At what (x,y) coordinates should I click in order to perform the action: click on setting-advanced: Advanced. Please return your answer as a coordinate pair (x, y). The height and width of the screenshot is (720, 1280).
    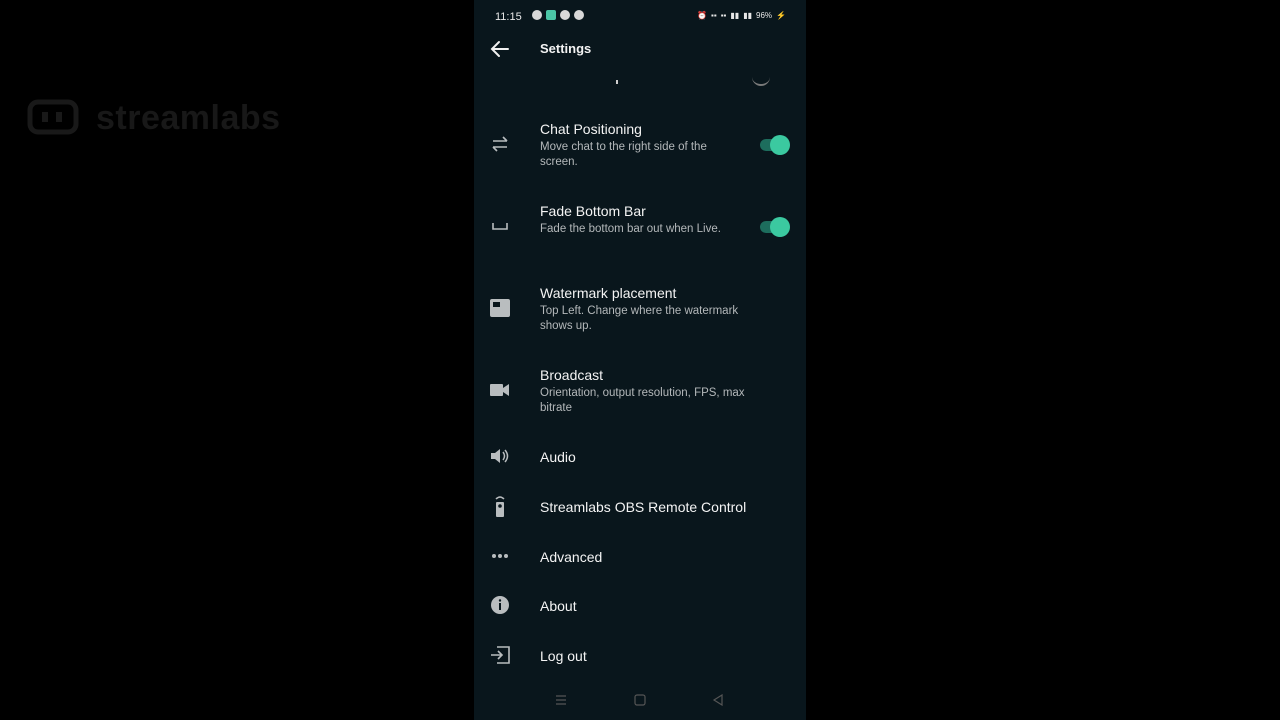
    Looking at the image, I should click on (640, 557).